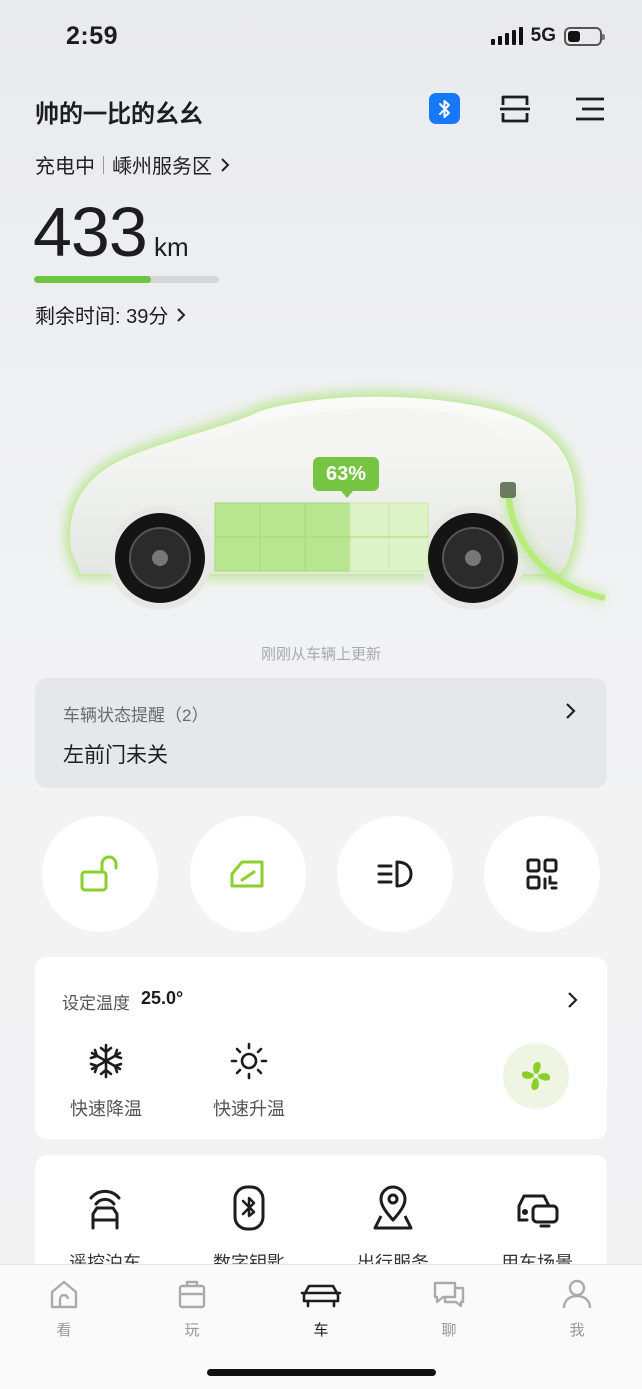 This screenshot has width=642, height=1389. I want to click on unlock-button, so click(100, 874).